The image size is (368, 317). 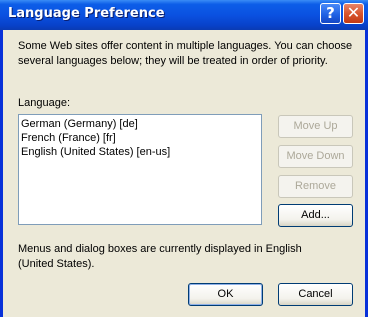 I want to click on language-list-item: English (United States) [en-us], so click(x=140, y=152).